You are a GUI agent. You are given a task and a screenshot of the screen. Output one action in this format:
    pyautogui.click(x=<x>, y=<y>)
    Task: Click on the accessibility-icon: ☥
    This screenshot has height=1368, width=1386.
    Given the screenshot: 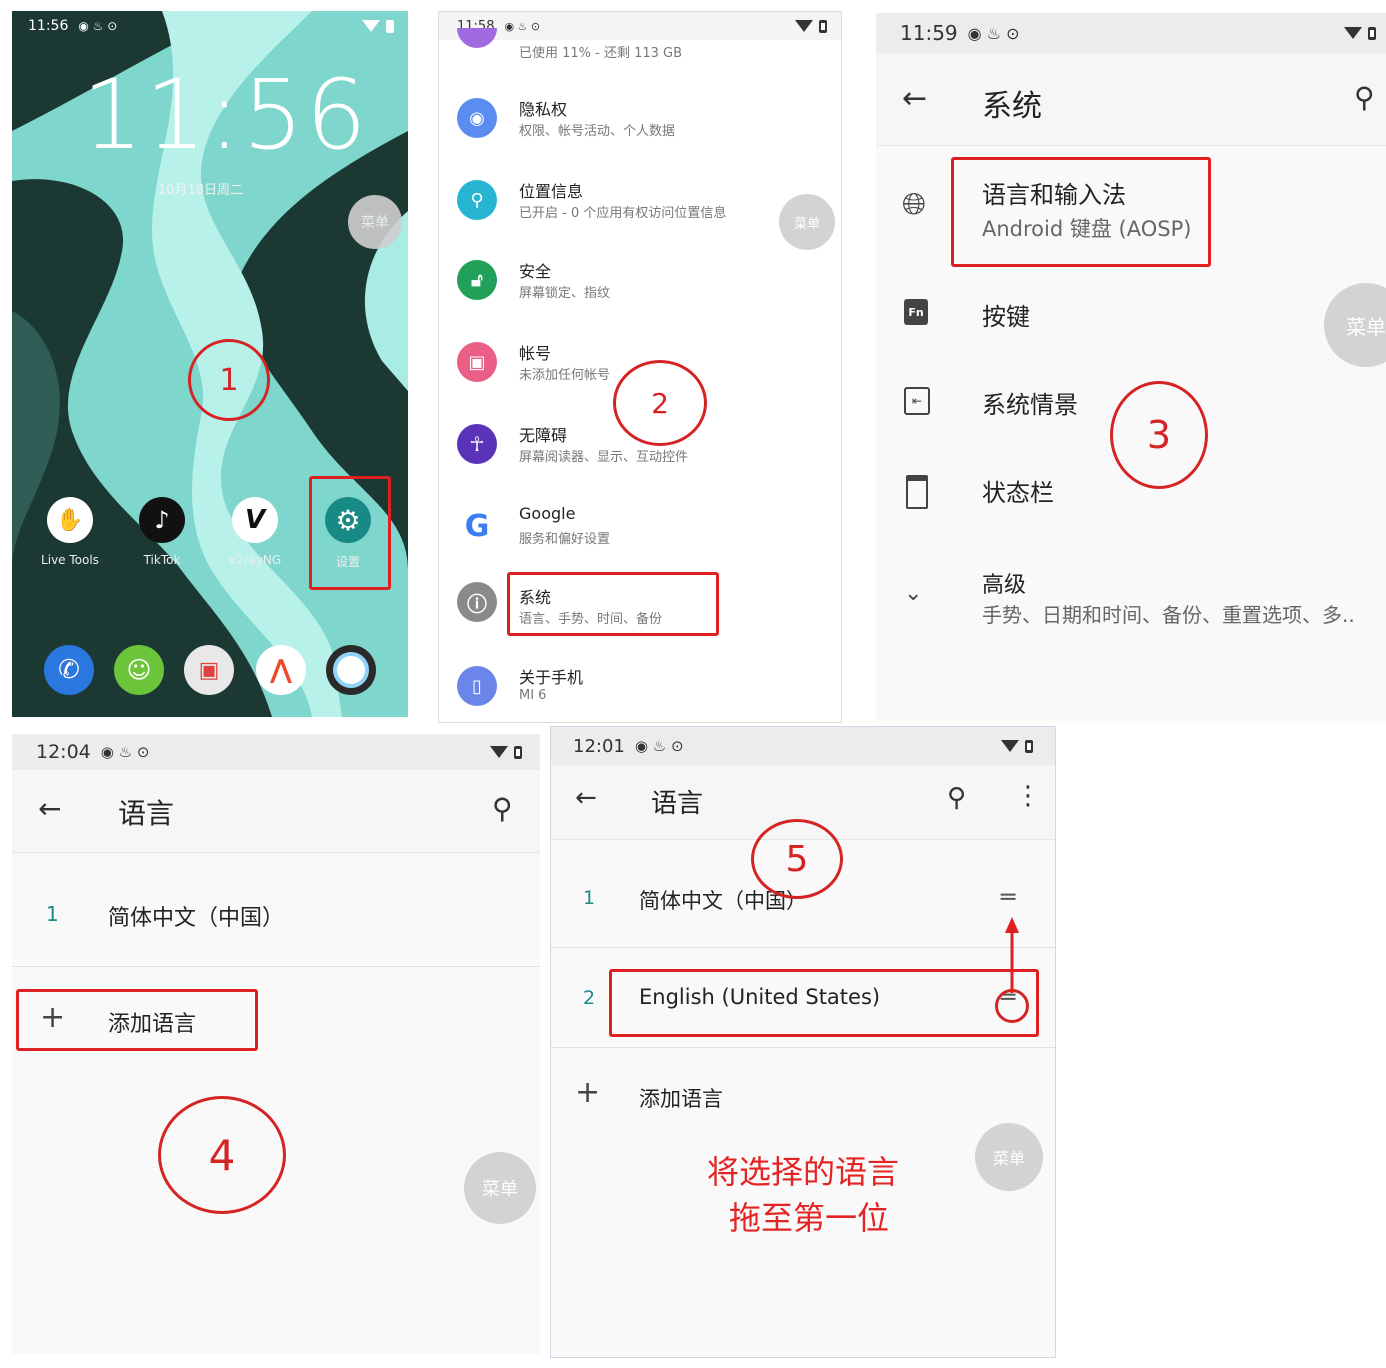 What is the action you would take?
    pyautogui.click(x=477, y=444)
    